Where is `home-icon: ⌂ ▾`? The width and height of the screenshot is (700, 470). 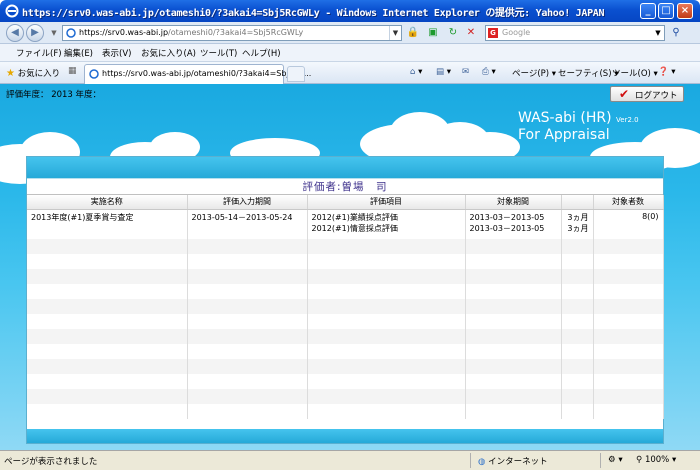
home-icon: ⌂ ▾ is located at coordinates (416, 72).